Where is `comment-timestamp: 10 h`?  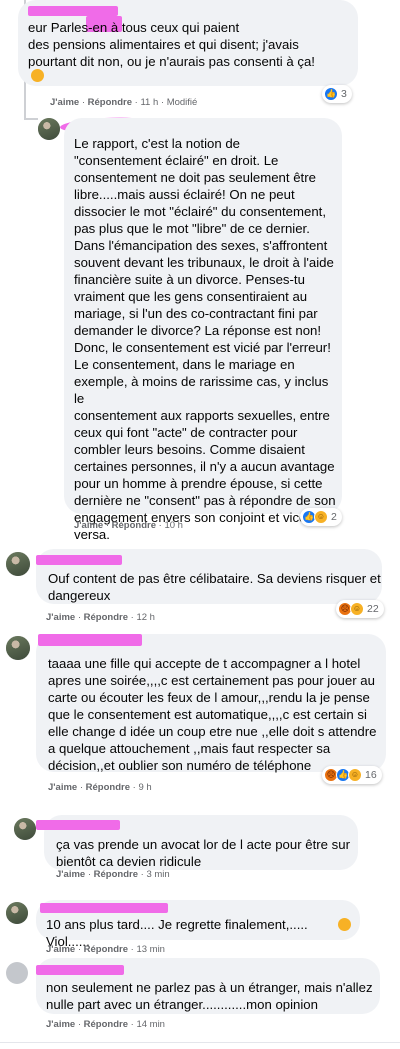
comment-timestamp: 10 h is located at coordinates (173, 525).